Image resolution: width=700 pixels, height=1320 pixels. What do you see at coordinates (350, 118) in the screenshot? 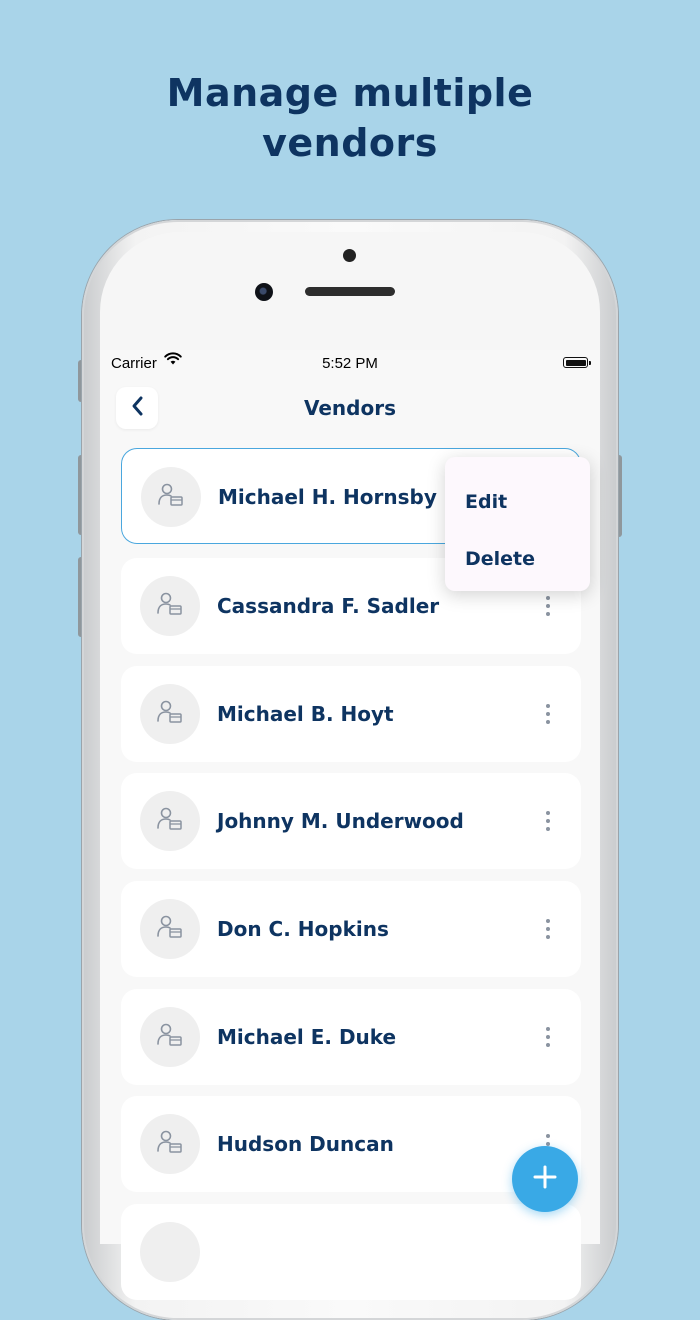
I see `headline: Manage multiple vendors` at bounding box center [350, 118].